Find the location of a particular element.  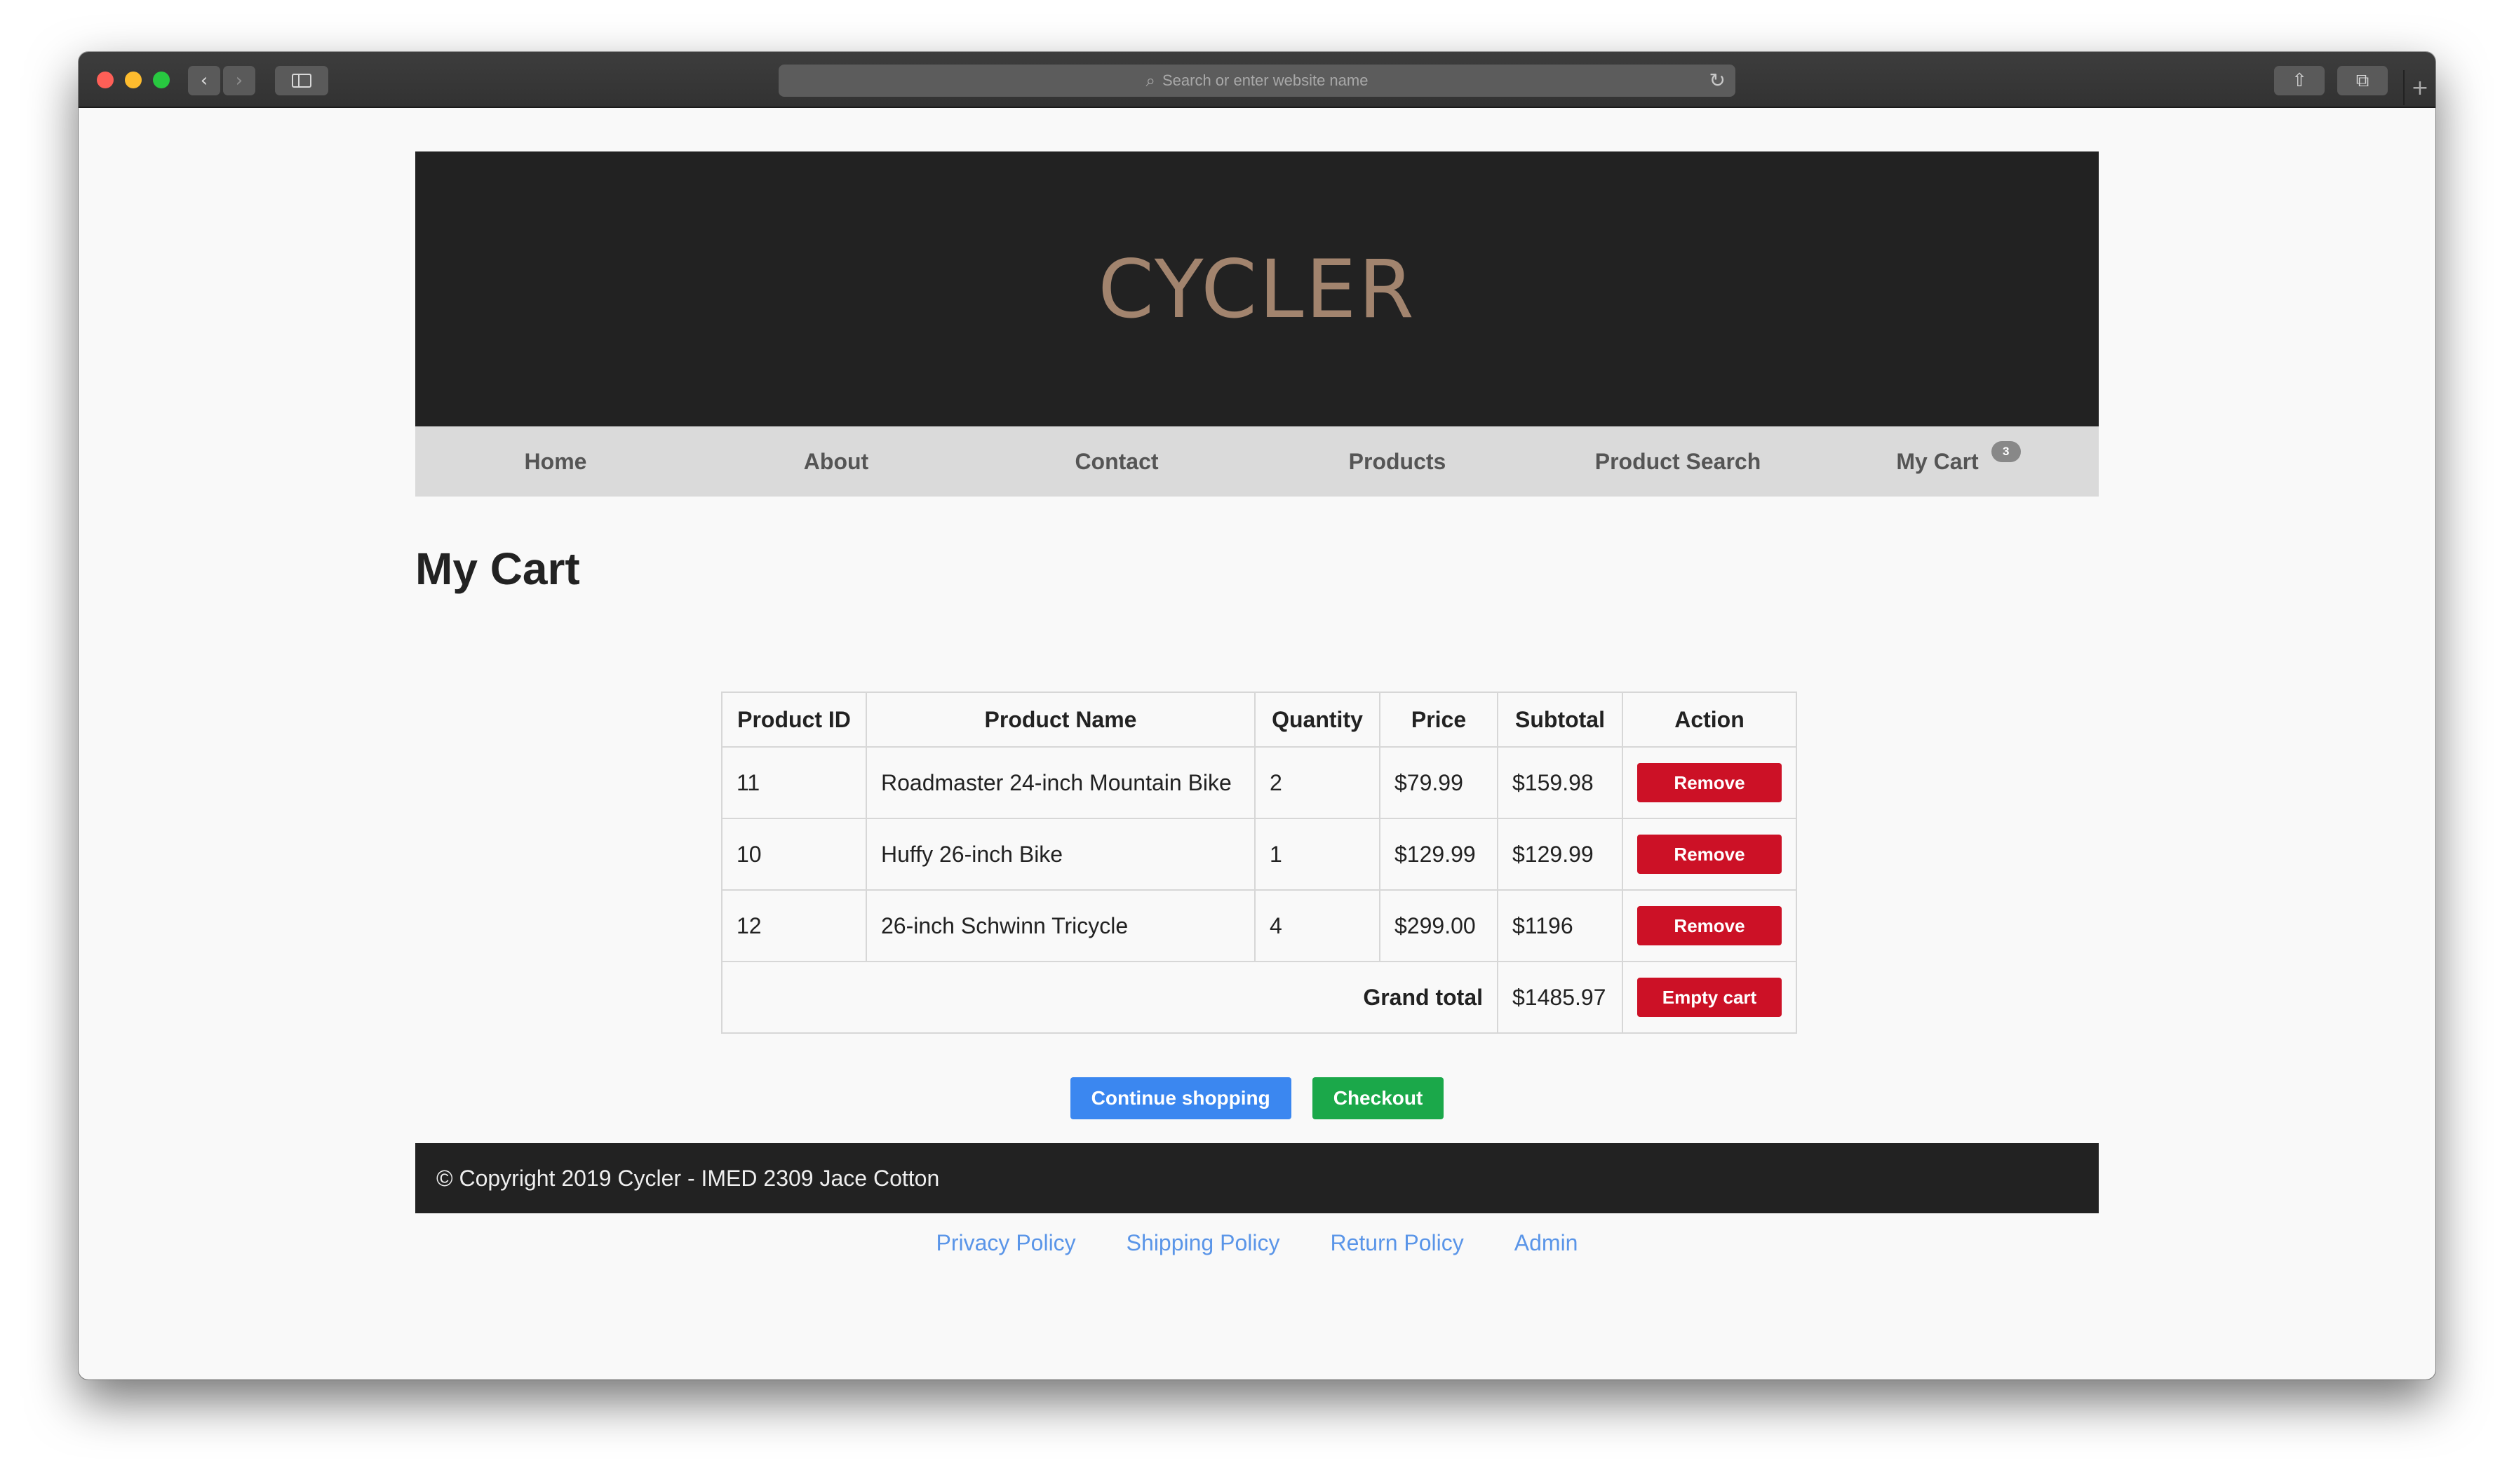

back-button: ‹ is located at coordinates (204, 81).